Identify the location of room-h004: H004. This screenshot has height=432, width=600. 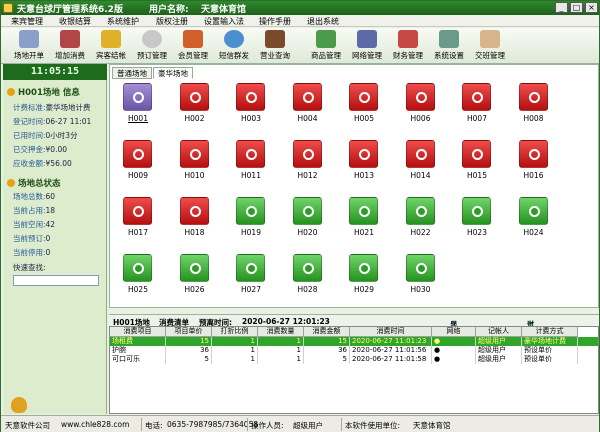
(308, 105).